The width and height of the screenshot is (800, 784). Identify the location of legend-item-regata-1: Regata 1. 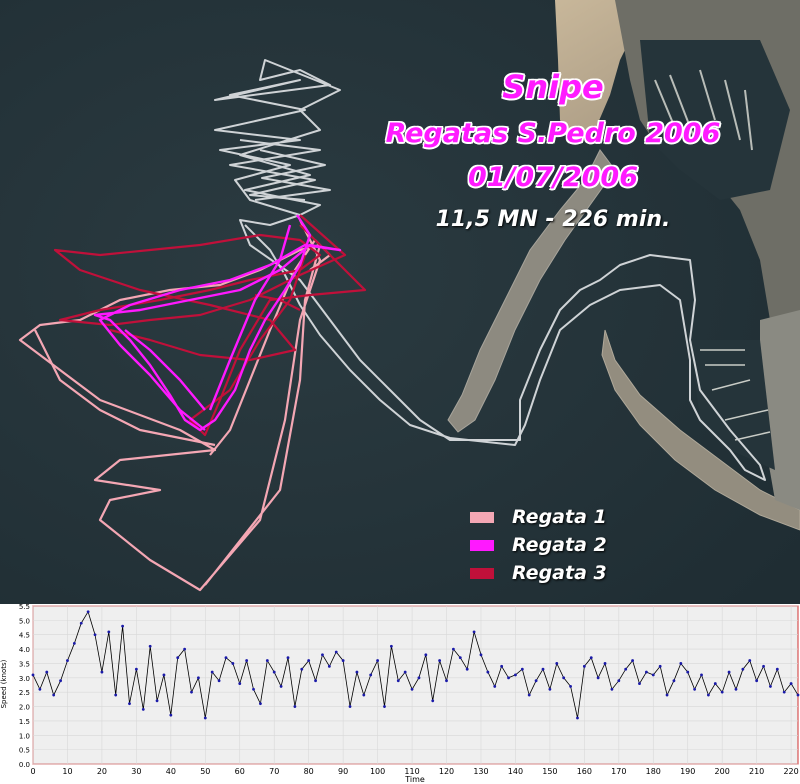
(538, 517).